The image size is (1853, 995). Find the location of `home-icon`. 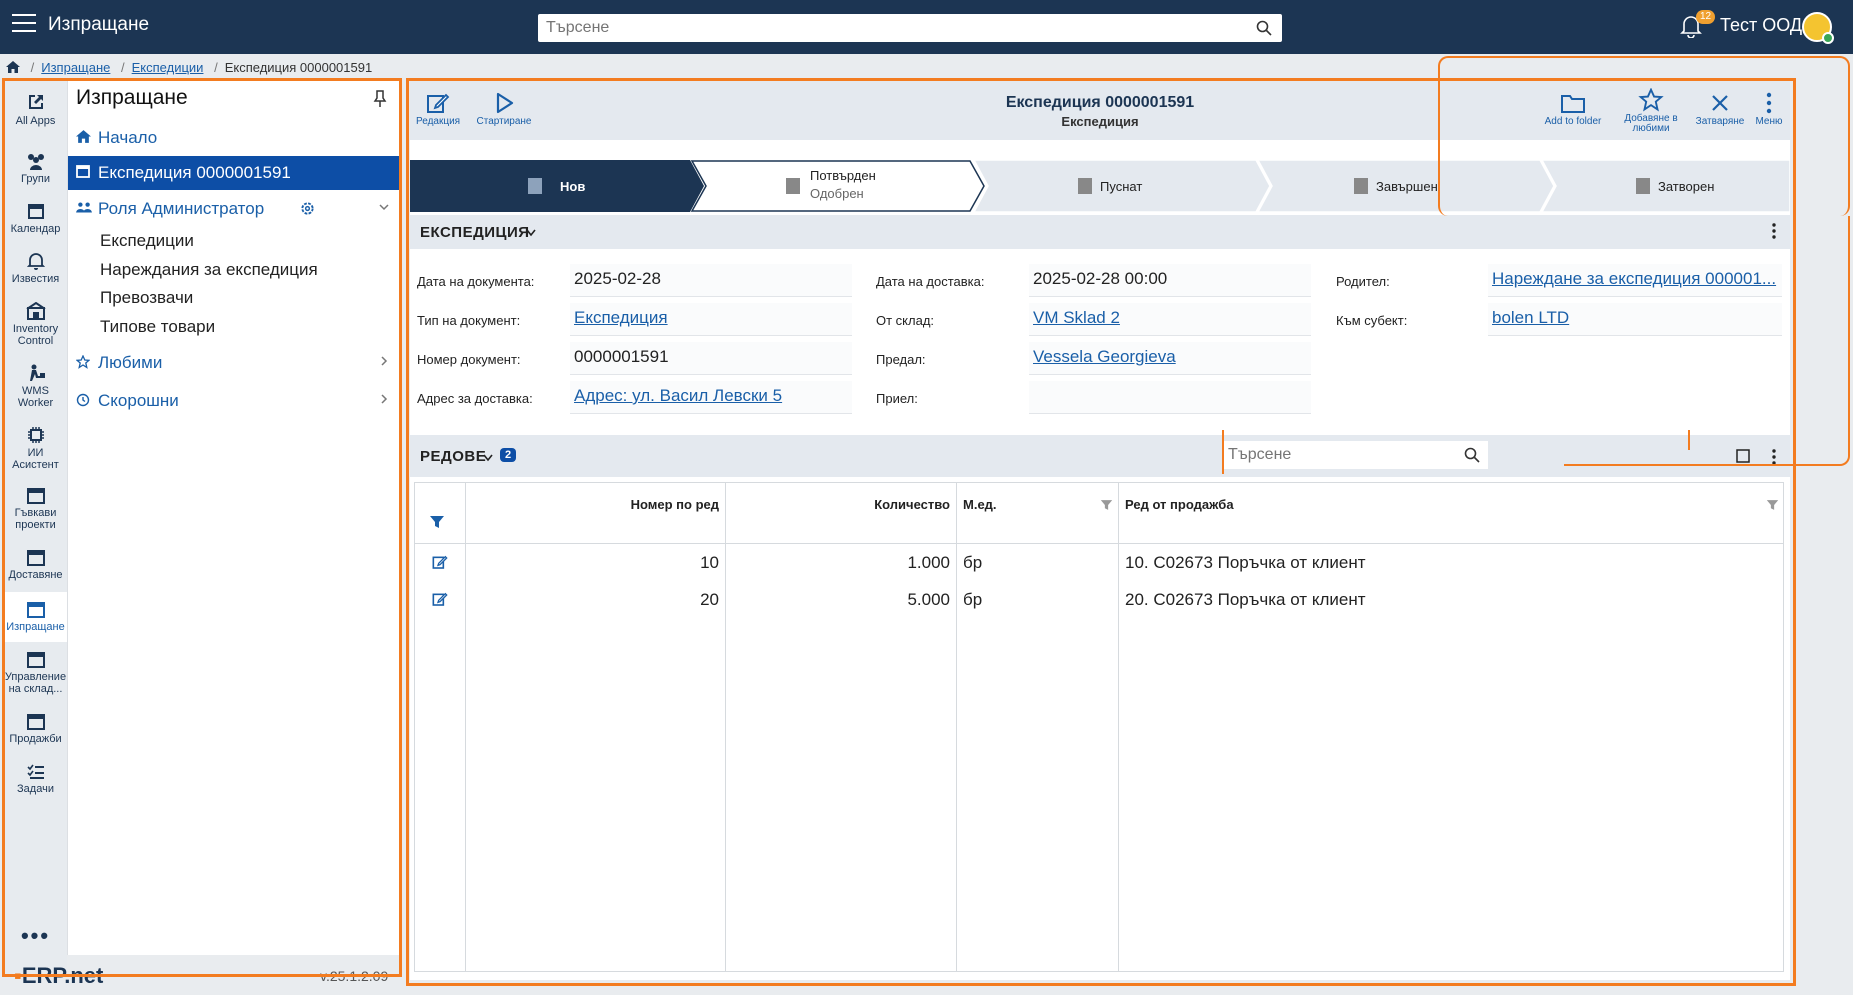

home-icon is located at coordinates (13, 67).